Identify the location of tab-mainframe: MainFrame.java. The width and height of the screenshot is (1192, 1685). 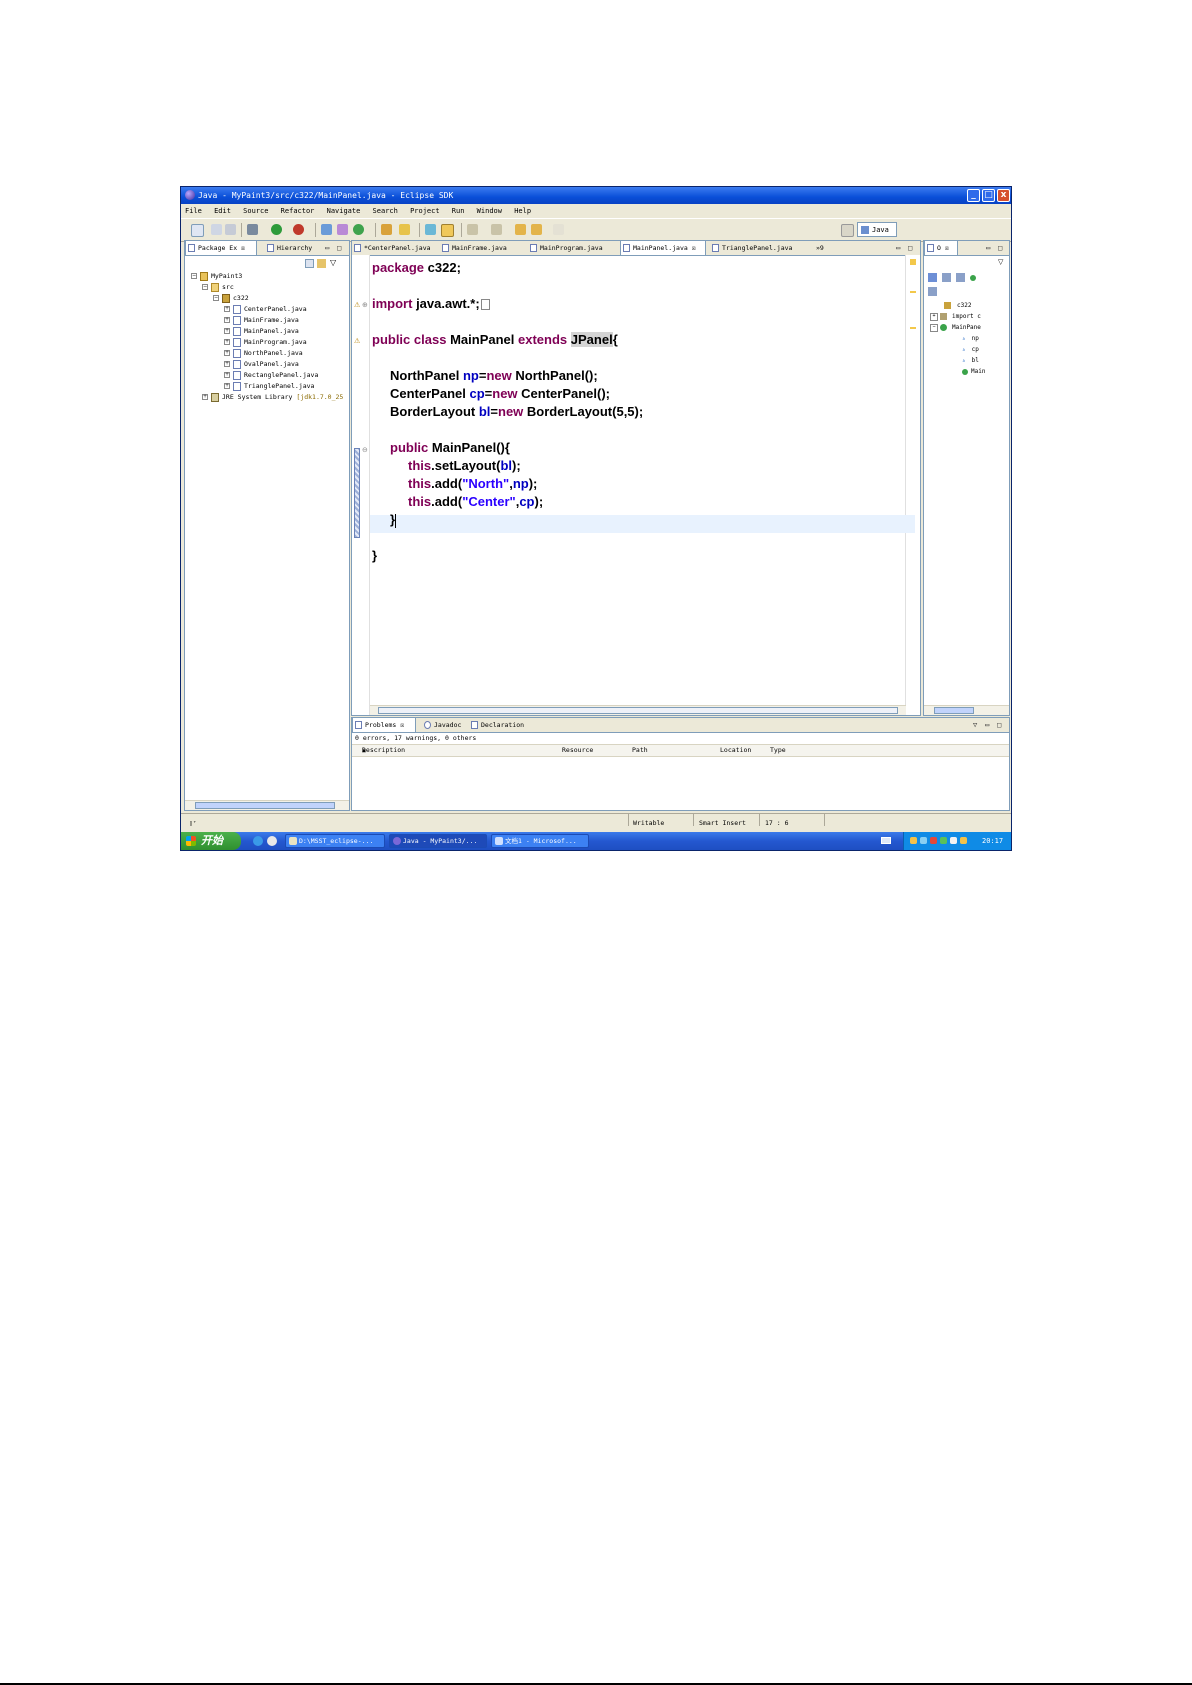
(482, 248).